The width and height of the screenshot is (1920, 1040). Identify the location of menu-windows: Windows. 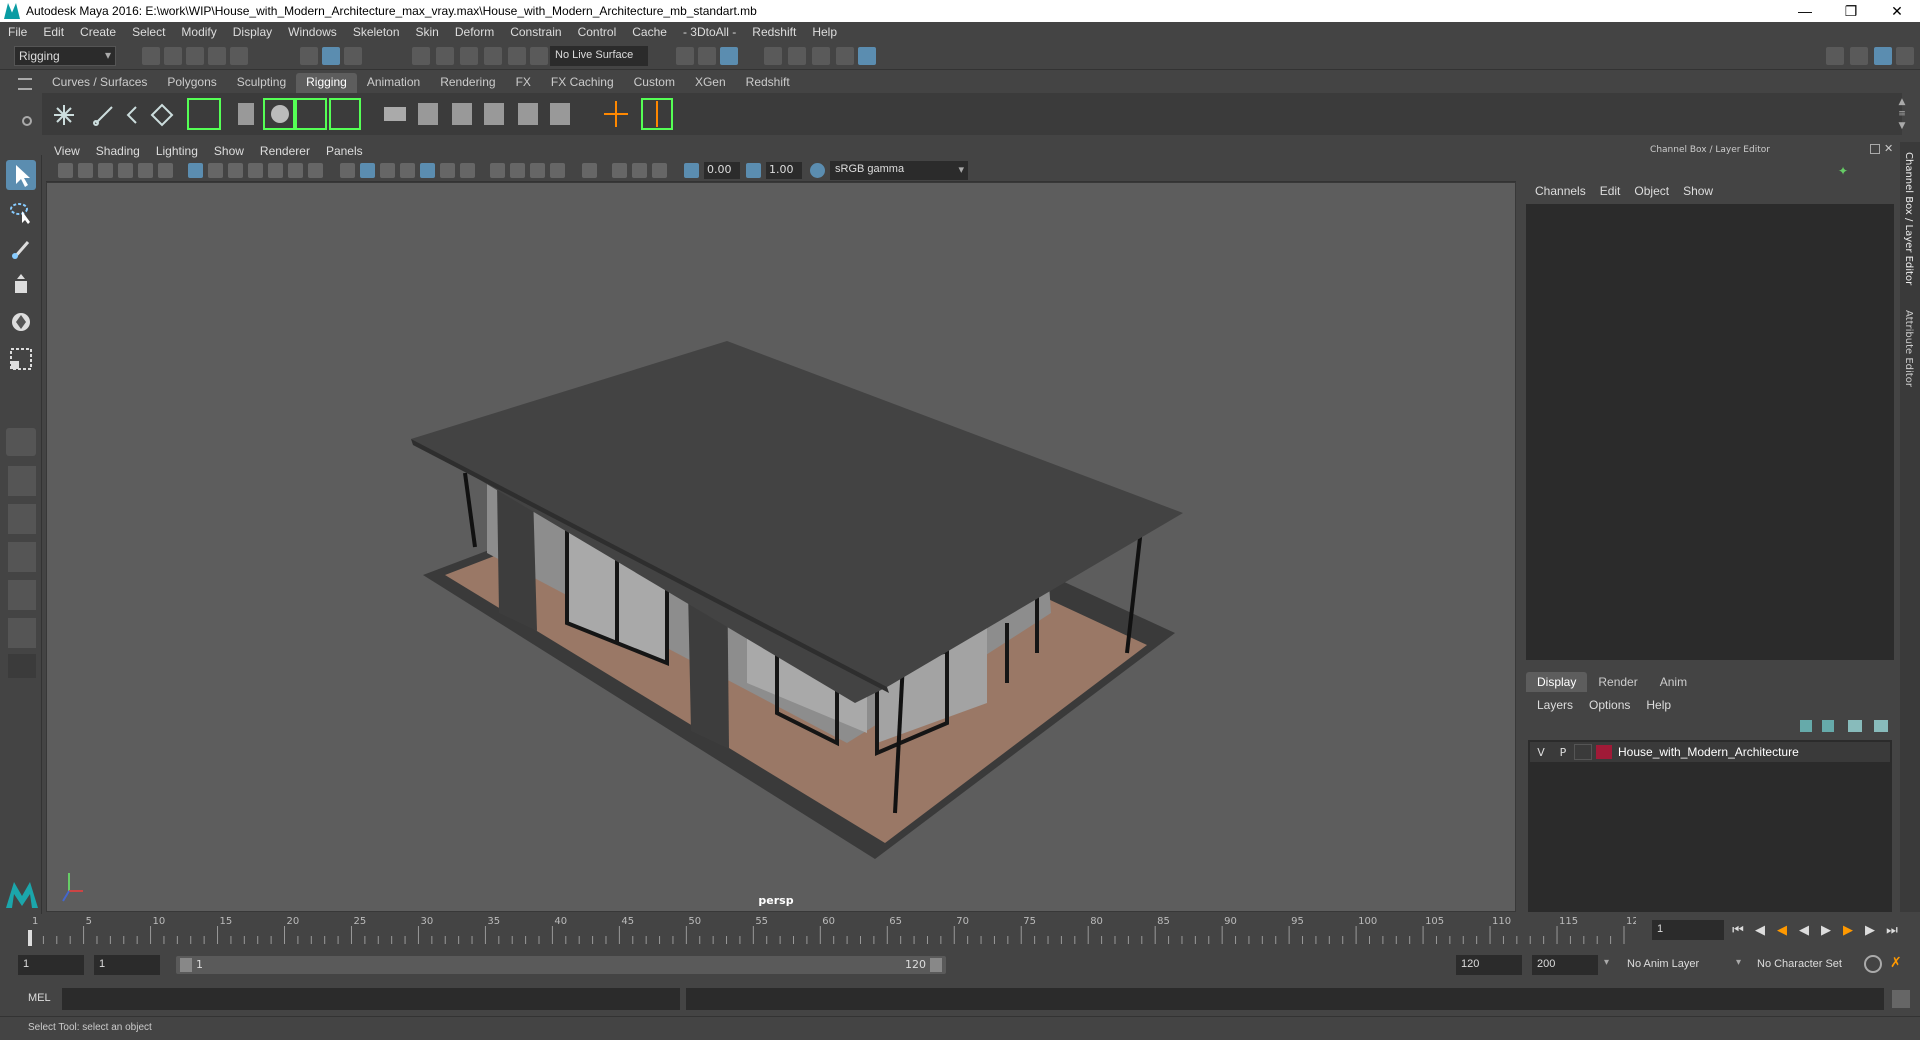
(312, 32).